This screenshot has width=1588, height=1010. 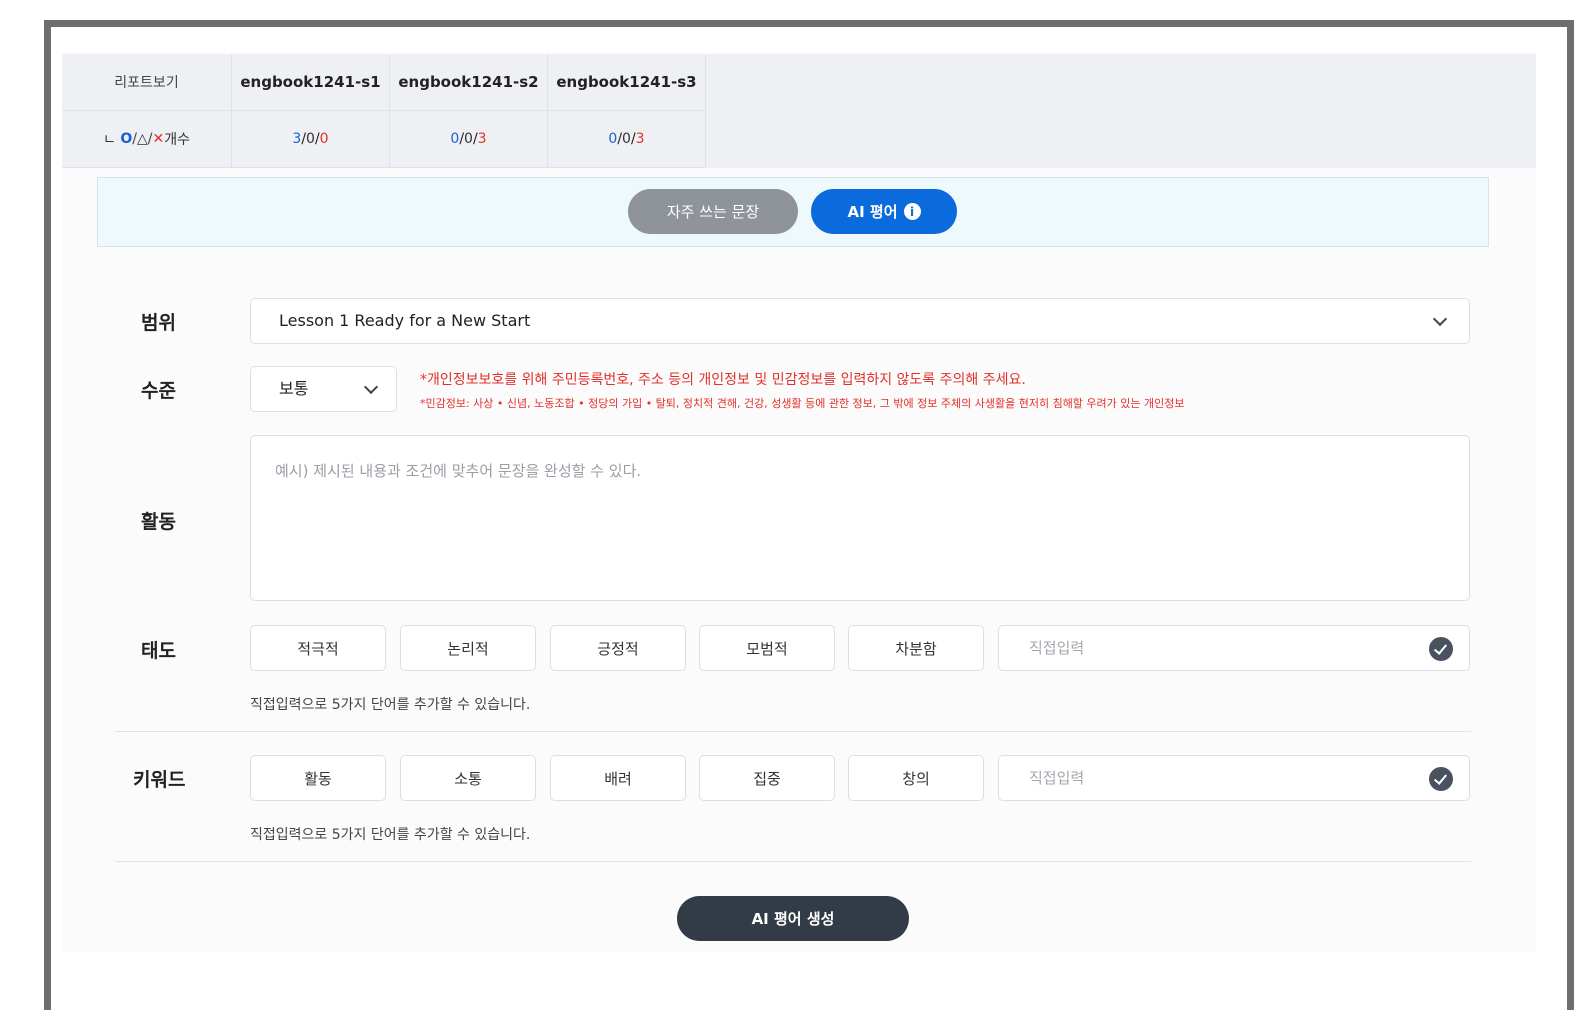 I want to click on circle-icon: O, so click(x=126, y=139).